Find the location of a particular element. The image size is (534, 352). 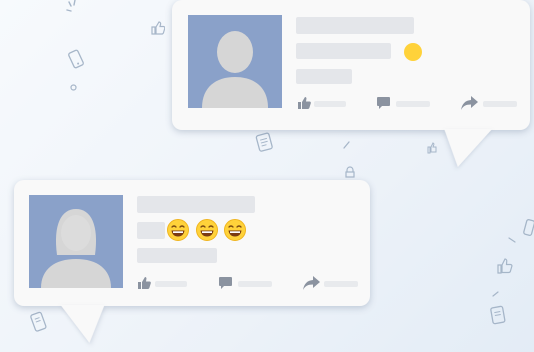

like-doodle-icon is located at coordinates (158, 28).